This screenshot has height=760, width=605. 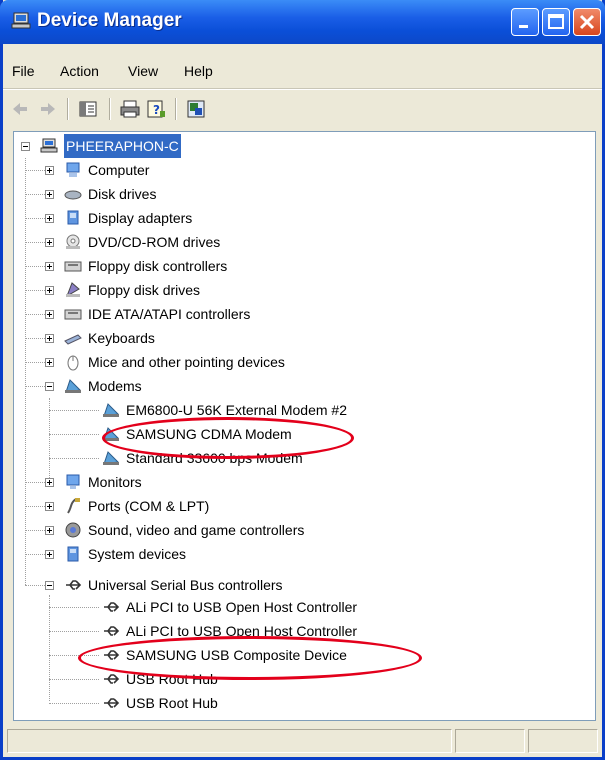 What do you see at coordinates (122, 146) in the screenshot?
I see `root-label: PHEERAPHON-C` at bounding box center [122, 146].